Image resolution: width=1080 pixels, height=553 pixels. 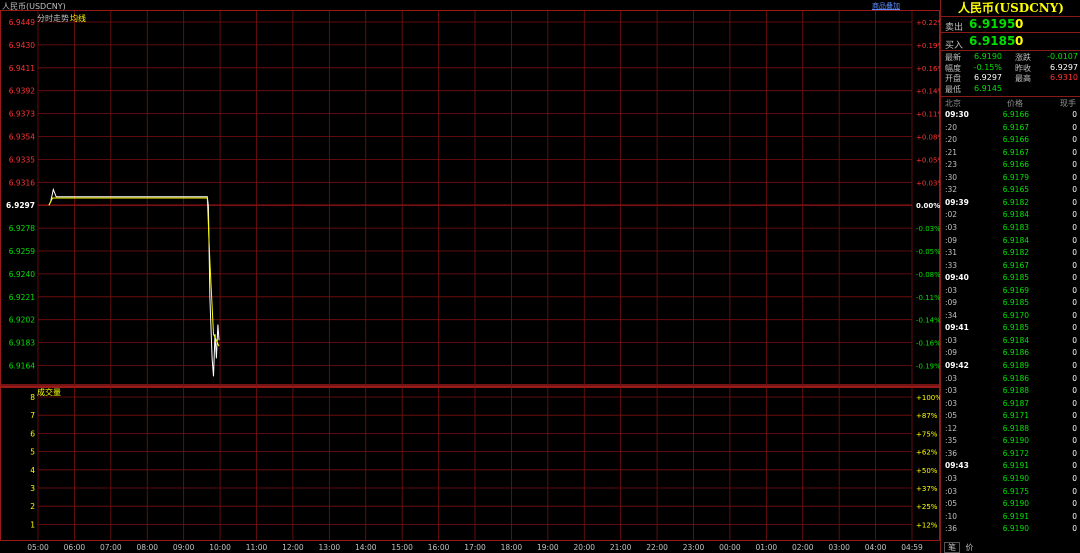 I want to click on overlay-commodity-link: 商品叠加, so click(x=886, y=6).